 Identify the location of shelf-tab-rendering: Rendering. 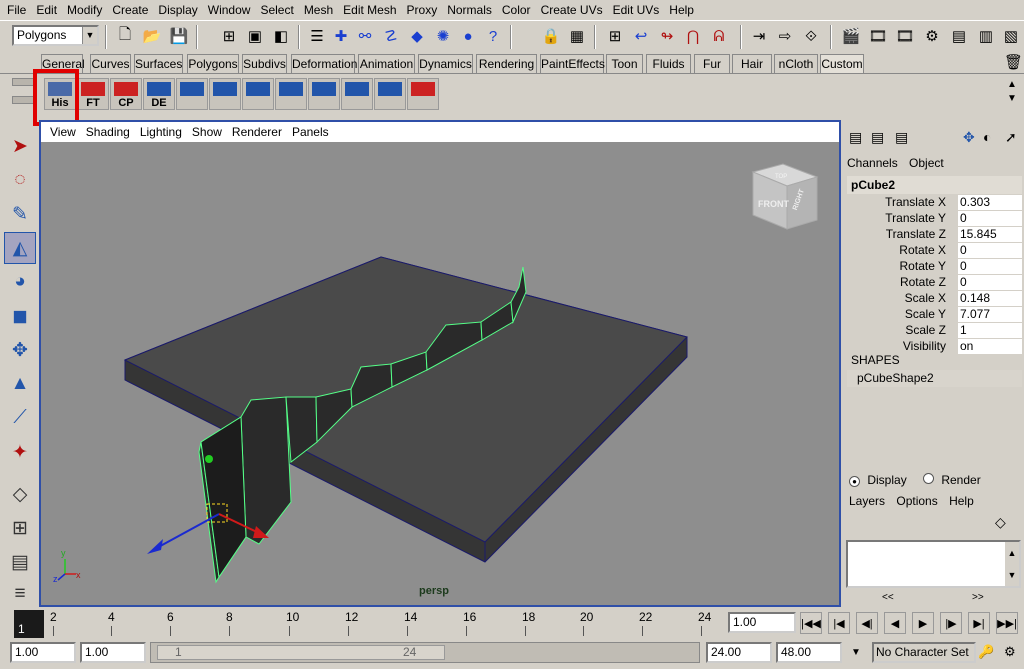
(506, 63).